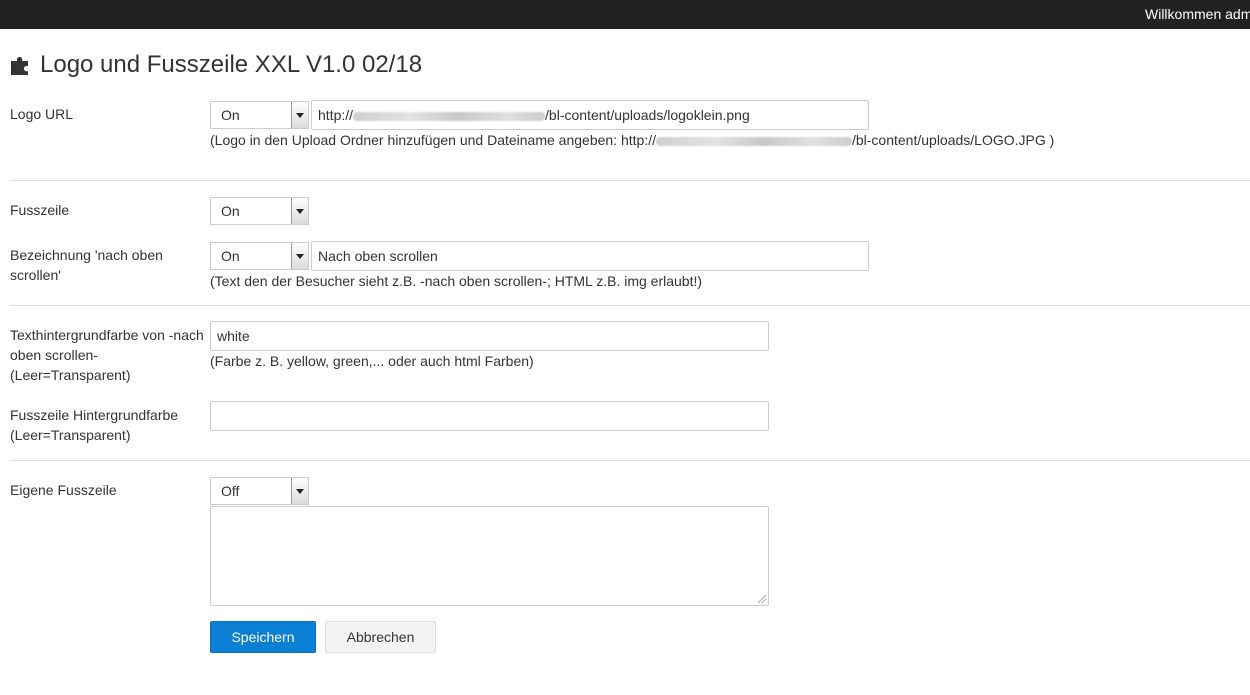  What do you see at coordinates (647, 115) in the screenshot?
I see `logo-url-path: /bl-content/uploads/logoklein.png` at bounding box center [647, 115].